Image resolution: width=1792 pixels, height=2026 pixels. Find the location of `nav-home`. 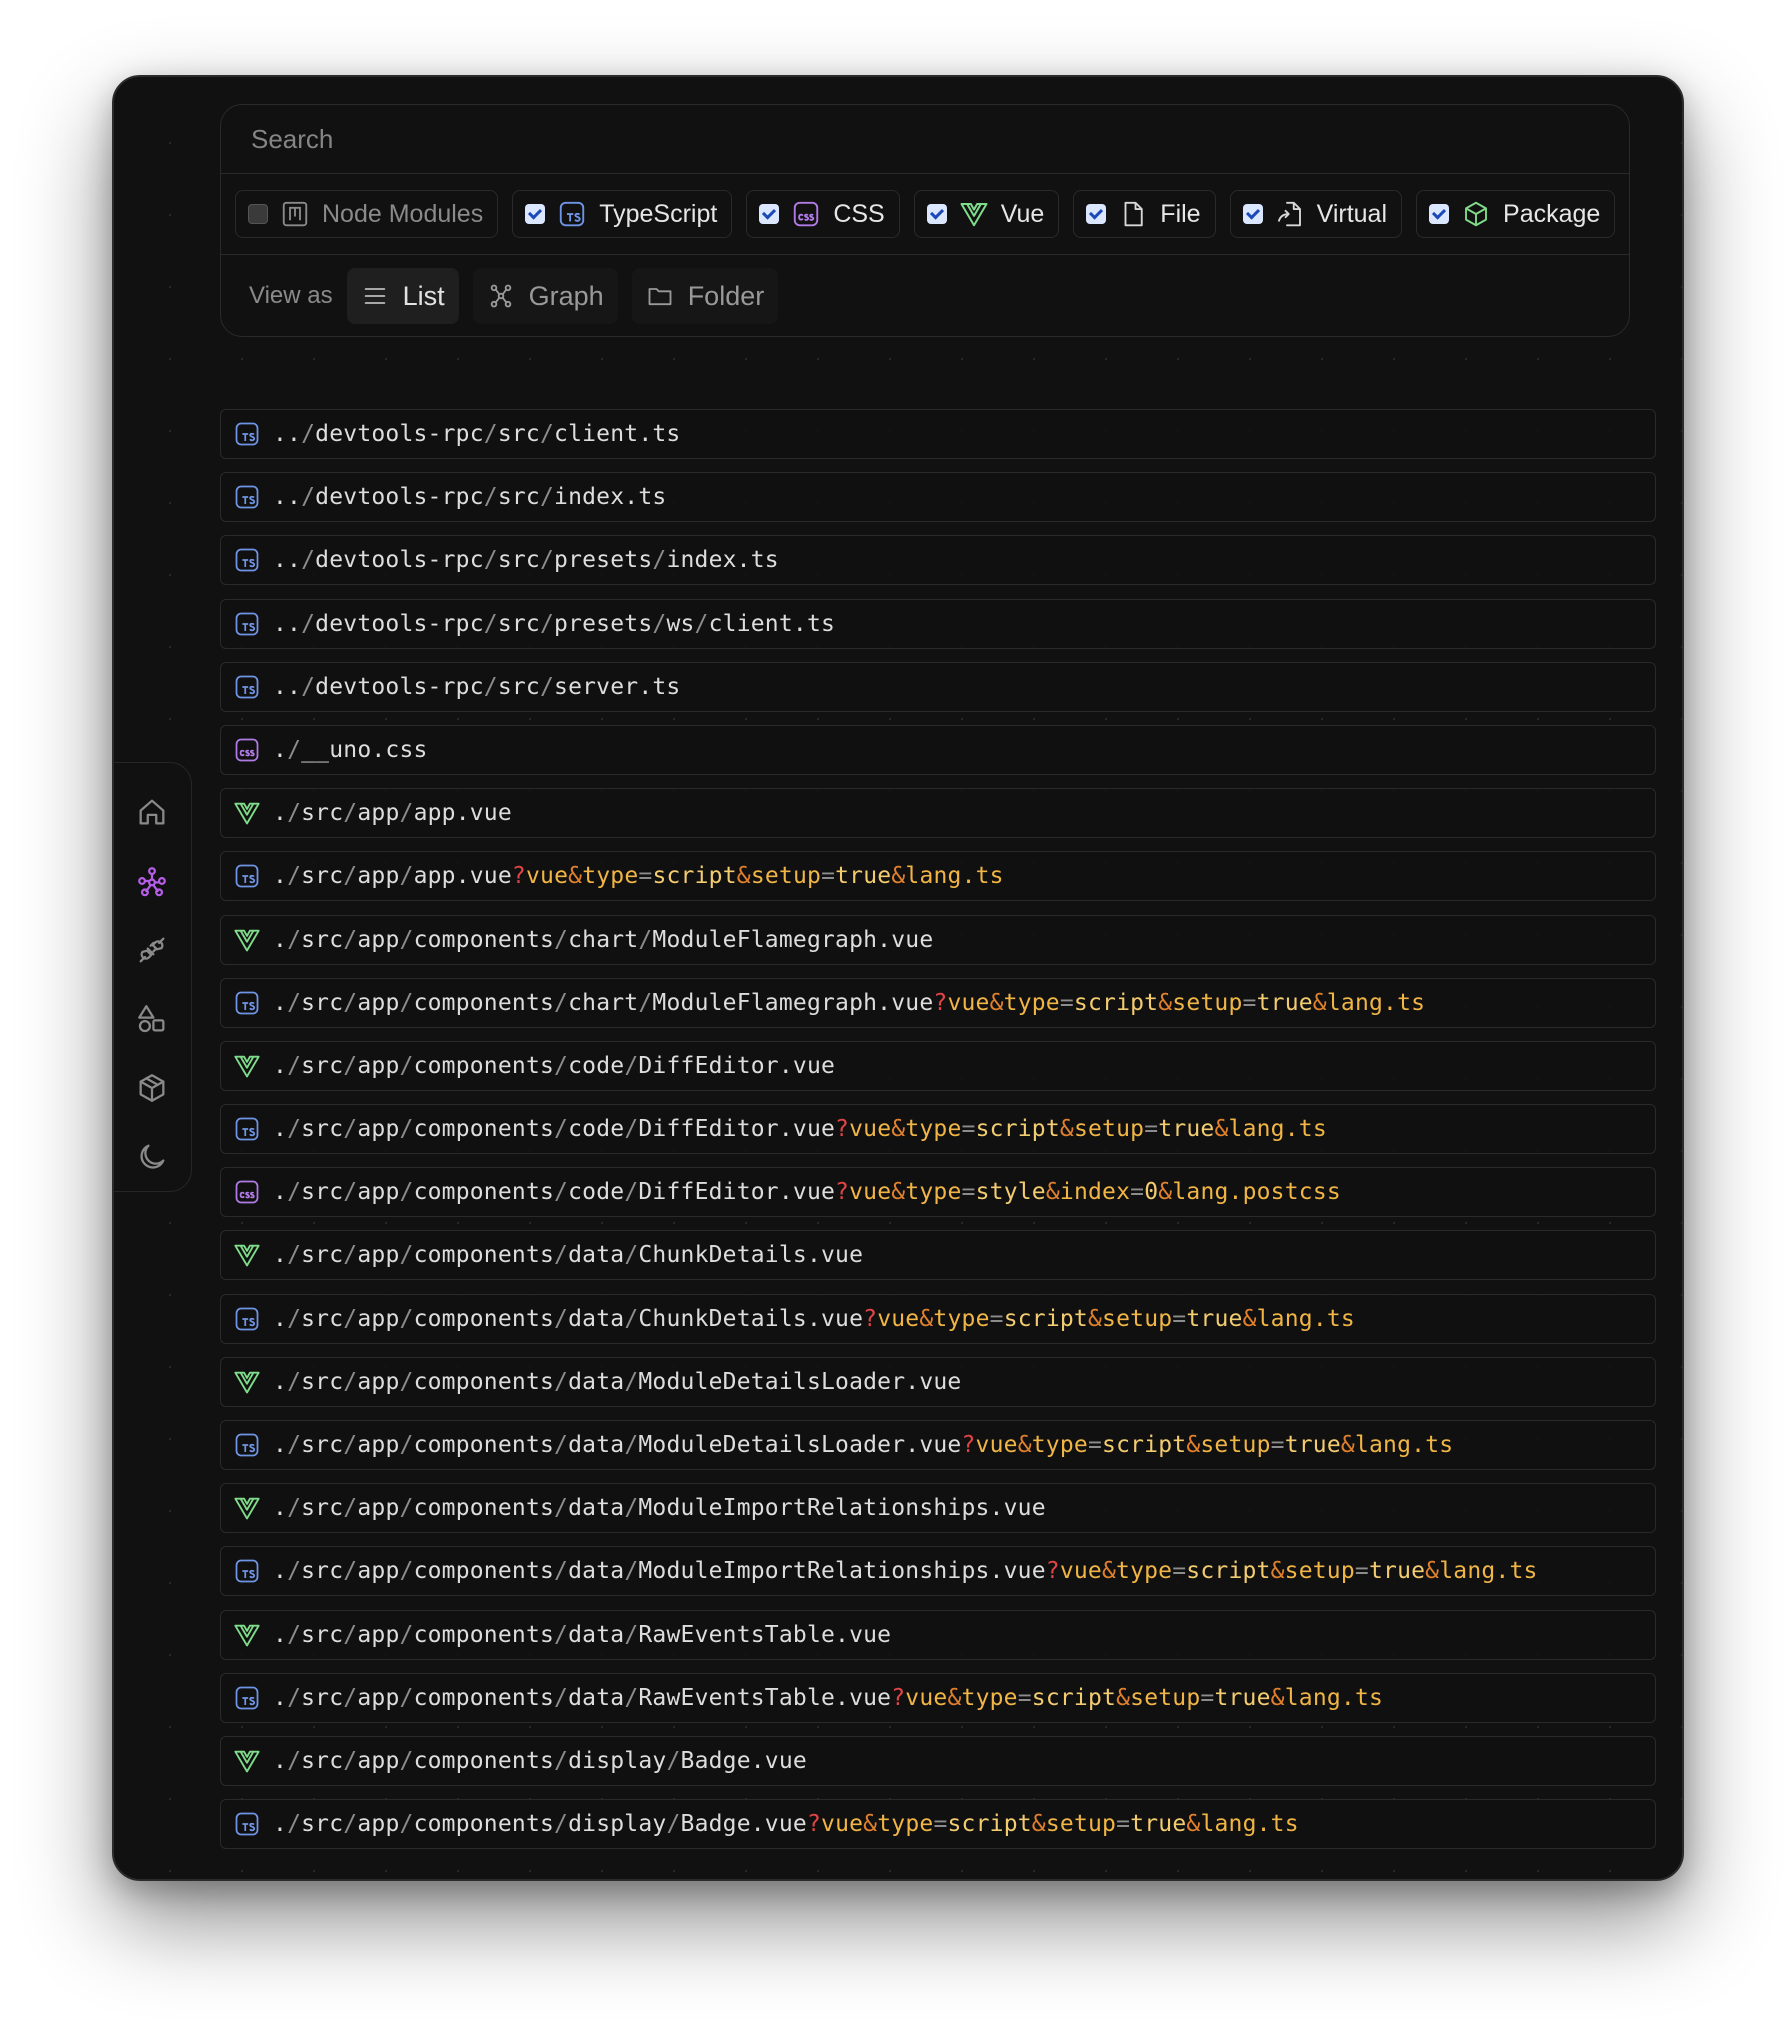

nav-home is located at coordinates (152, 811).